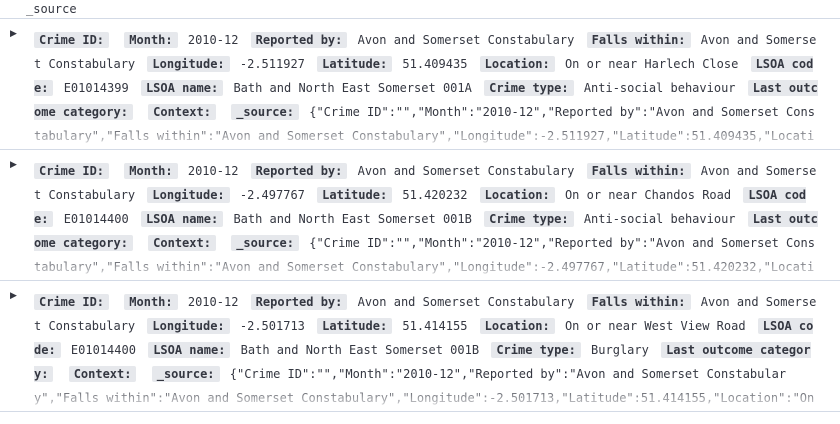 This screenshot has width=840, height=424. I want to click on field-value: On or near Chandos Road, so click(648, 195).